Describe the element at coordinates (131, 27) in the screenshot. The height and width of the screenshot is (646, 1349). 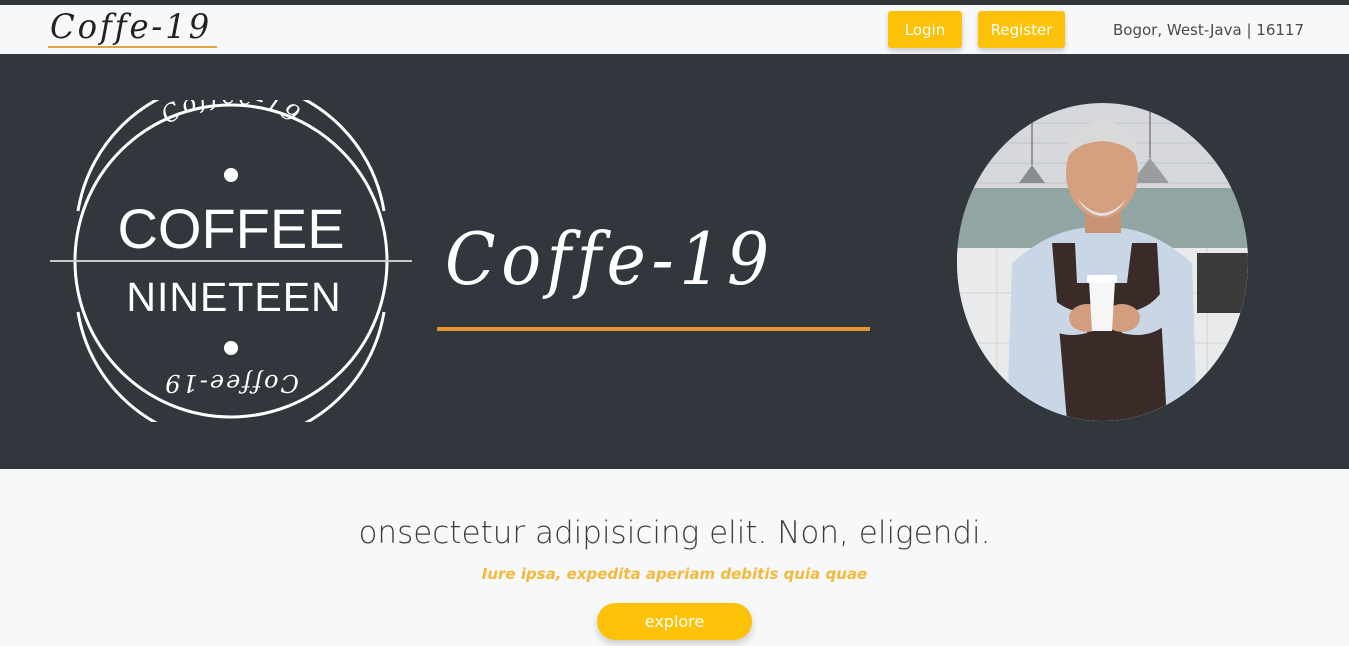
I see `brand-logo-text: Coffe-19` at that location.